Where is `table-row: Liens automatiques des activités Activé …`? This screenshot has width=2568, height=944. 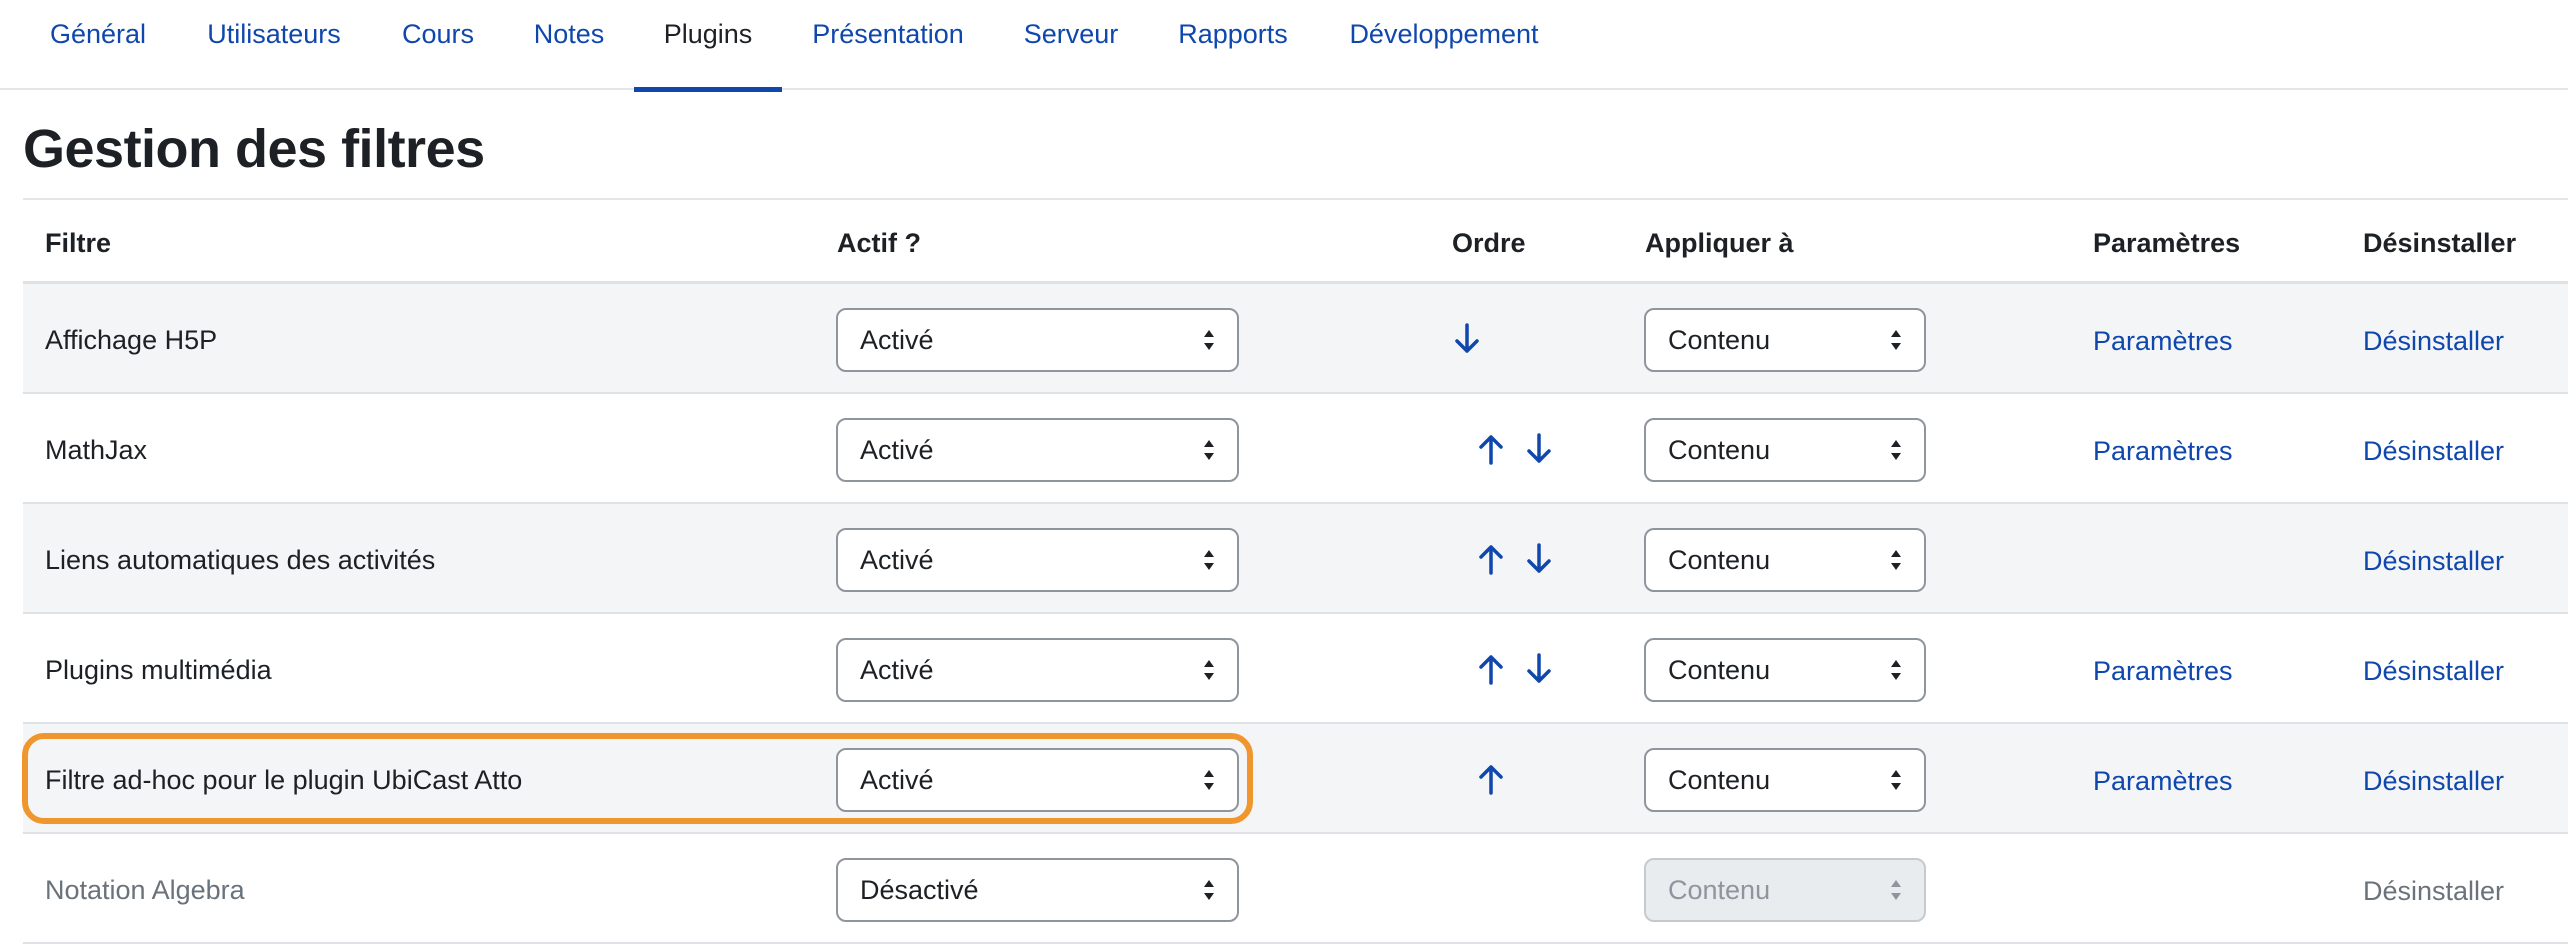 table-row: Liens automatiques des activités Activé … is located at coordinates (1295, 559).